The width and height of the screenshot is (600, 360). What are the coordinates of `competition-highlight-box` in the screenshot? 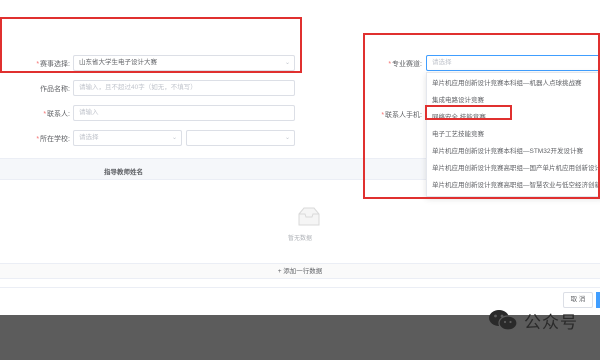 It's located at (151, 45).